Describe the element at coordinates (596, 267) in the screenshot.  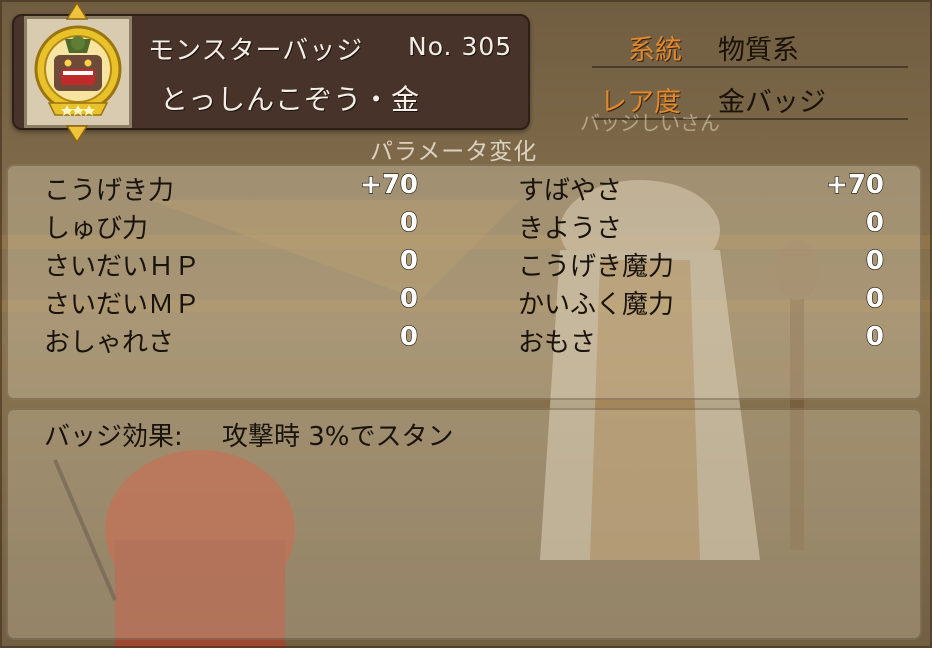
I see `stat-name: こうげき魔力` at that location.